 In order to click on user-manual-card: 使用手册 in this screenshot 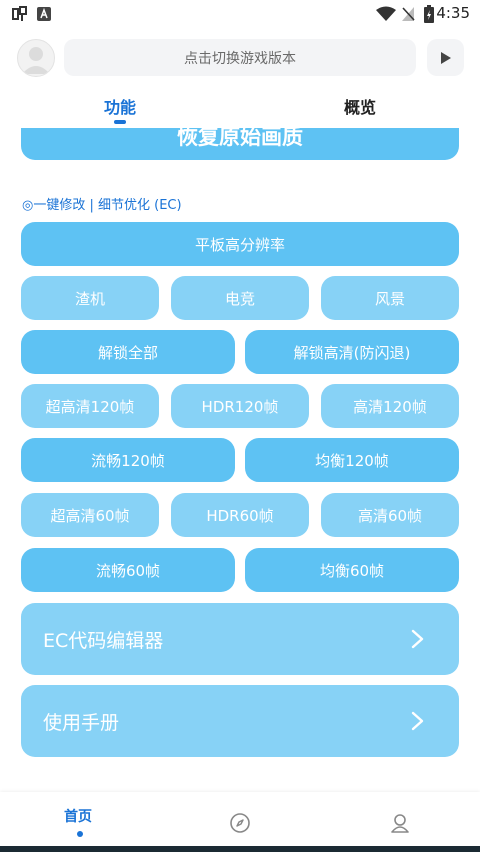, I will do `click(240, 721)`.